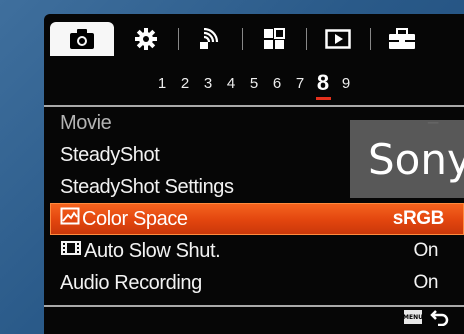  I want to click on menu-item-label-wrap: Color Space, so click(124, 219).